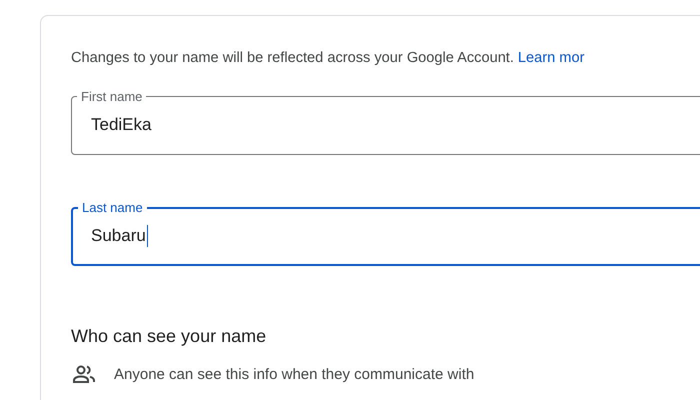  Describe the element at coordinates (385, 233) in the screenshot. I see `name-field: Last name Subaru` at that location.